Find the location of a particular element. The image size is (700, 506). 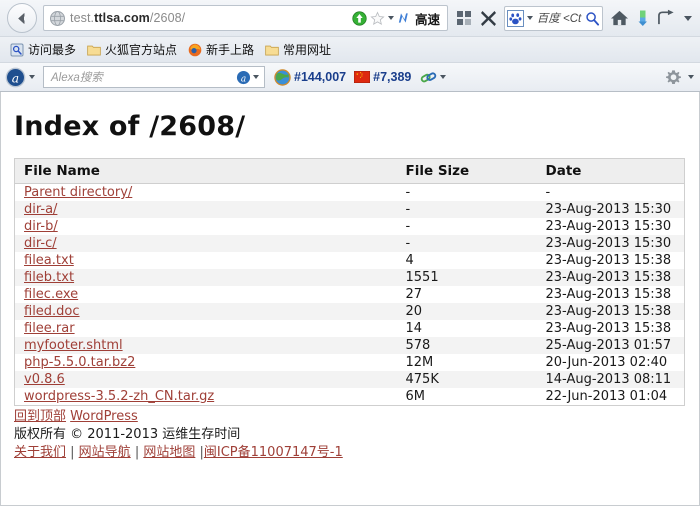

svg-text: a is located at coordinates (243, 79).